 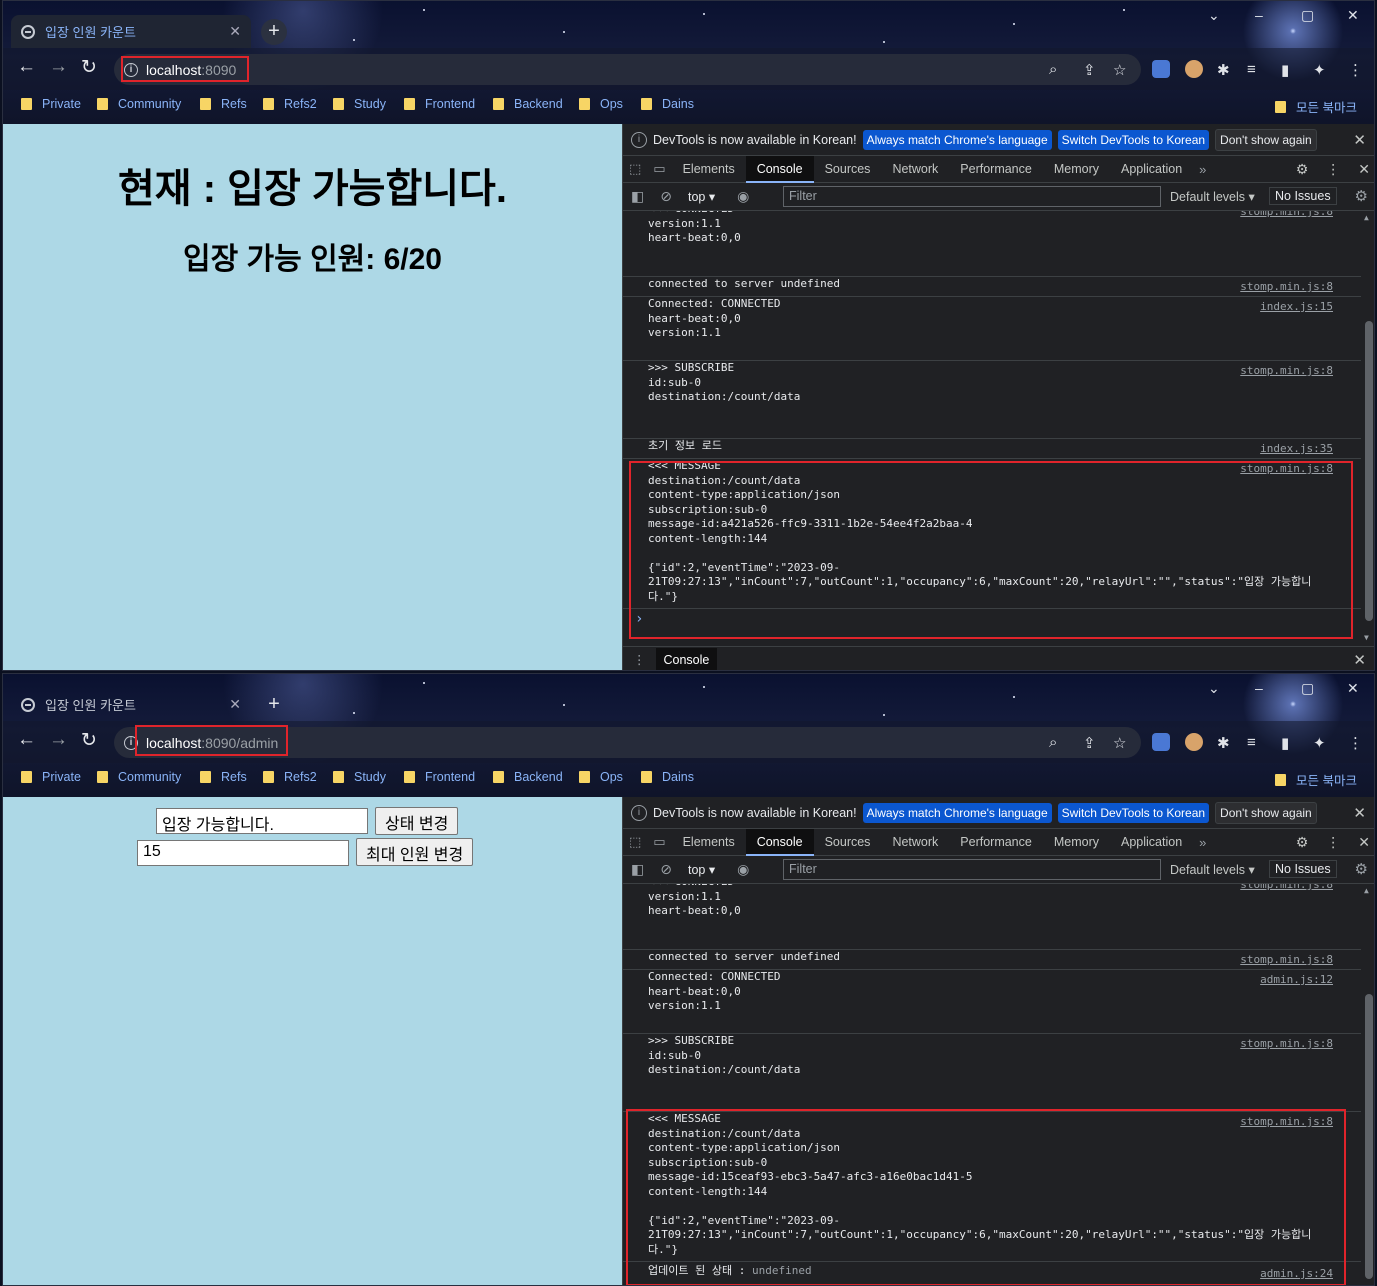 I want to click on max-count-input: 15, so click(x=243, y=853).